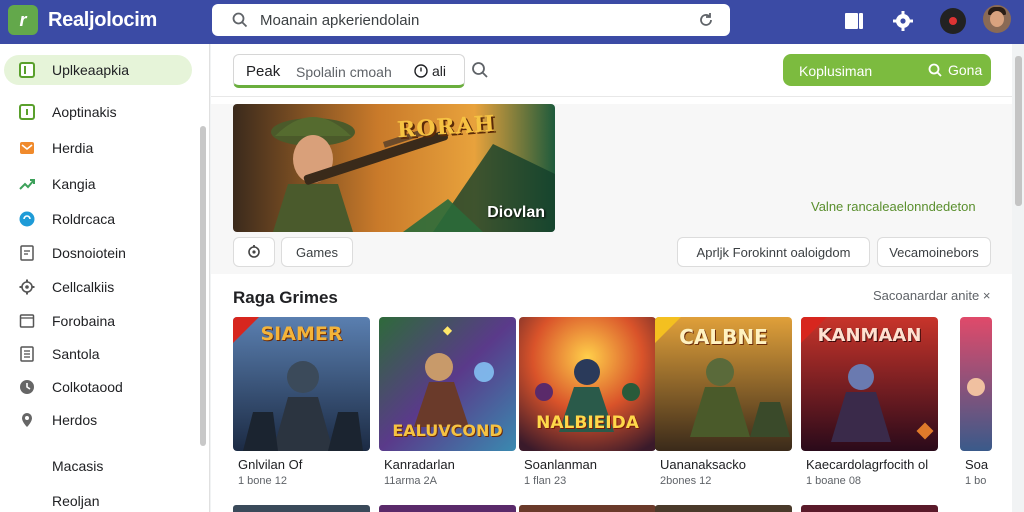  What do you see at coordinates (976, 481) in the screenshot?
I see `game-card-subtitle: 1 bo` at bounding box center [976, 481].